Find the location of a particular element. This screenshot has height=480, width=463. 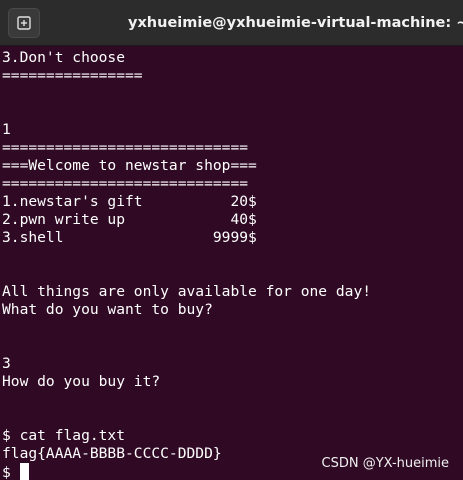

terminal-prompt-line: $ is located at coordinates (15, 471).